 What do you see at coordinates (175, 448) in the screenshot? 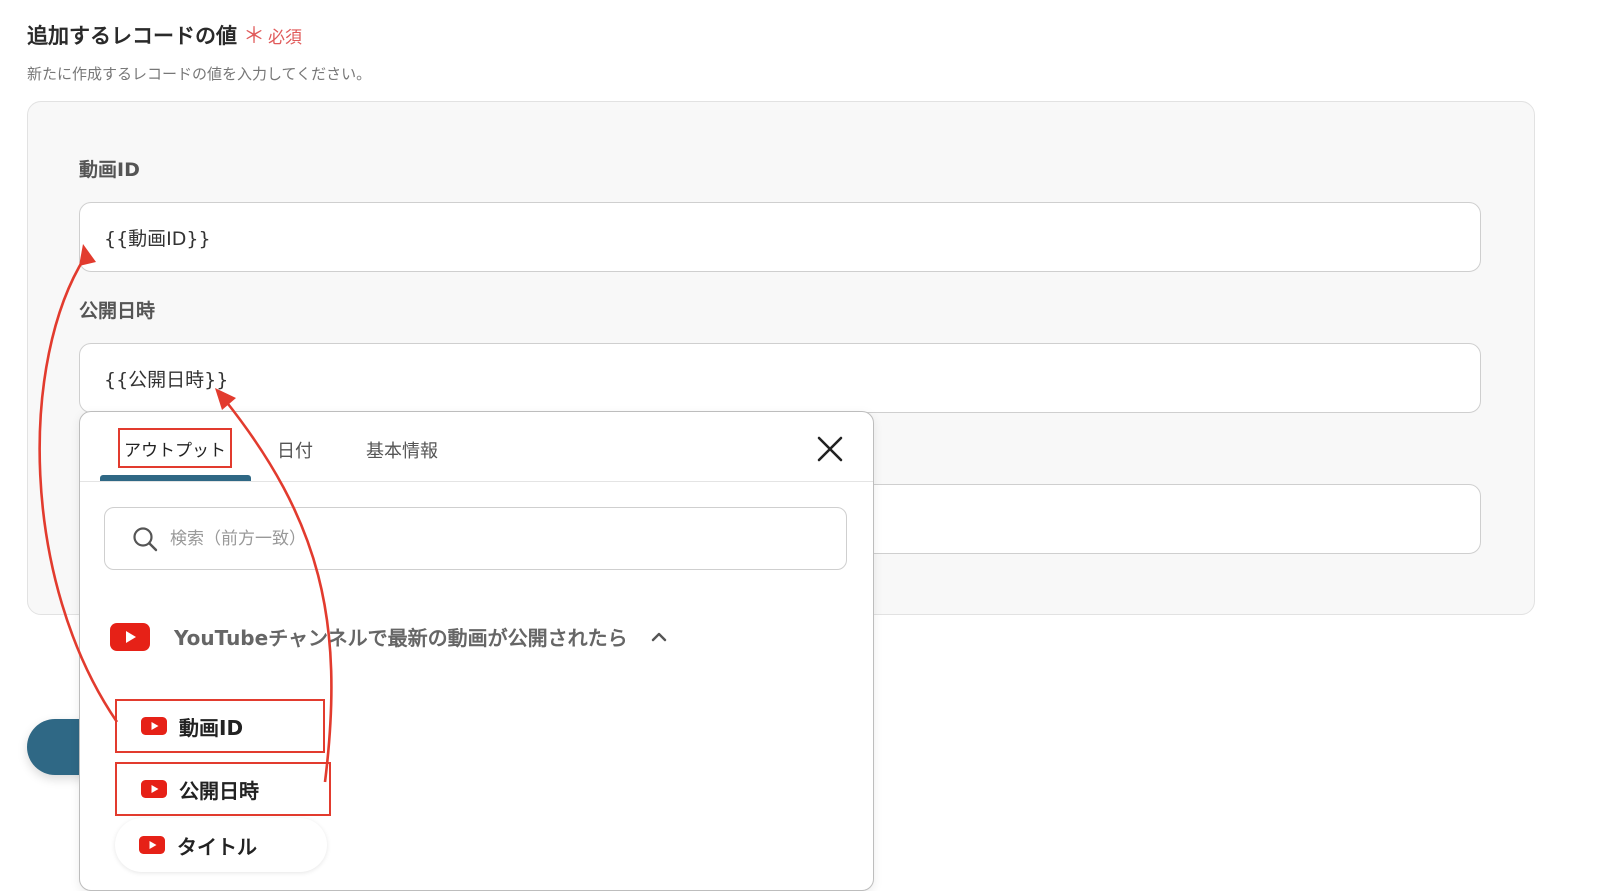
I see `tab-output: アウトプット` at bounding box center [175, 448].